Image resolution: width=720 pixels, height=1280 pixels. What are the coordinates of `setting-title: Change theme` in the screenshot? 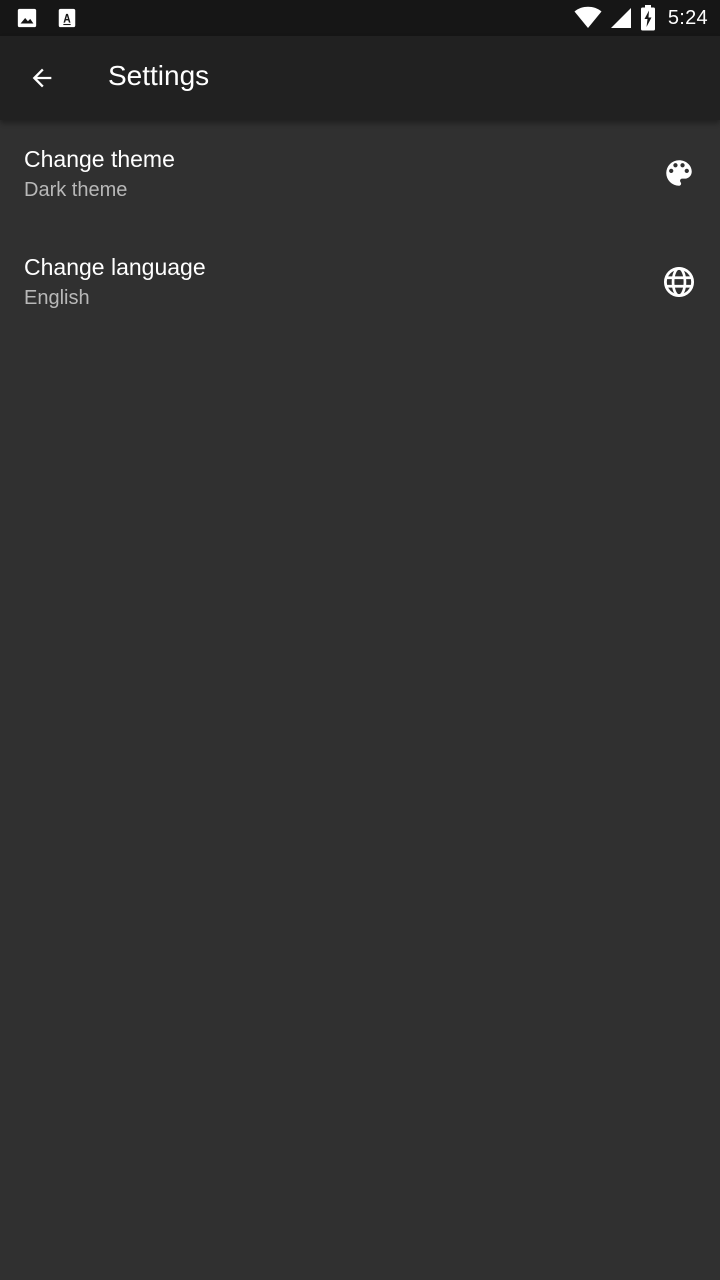 It's located at (99, 159).